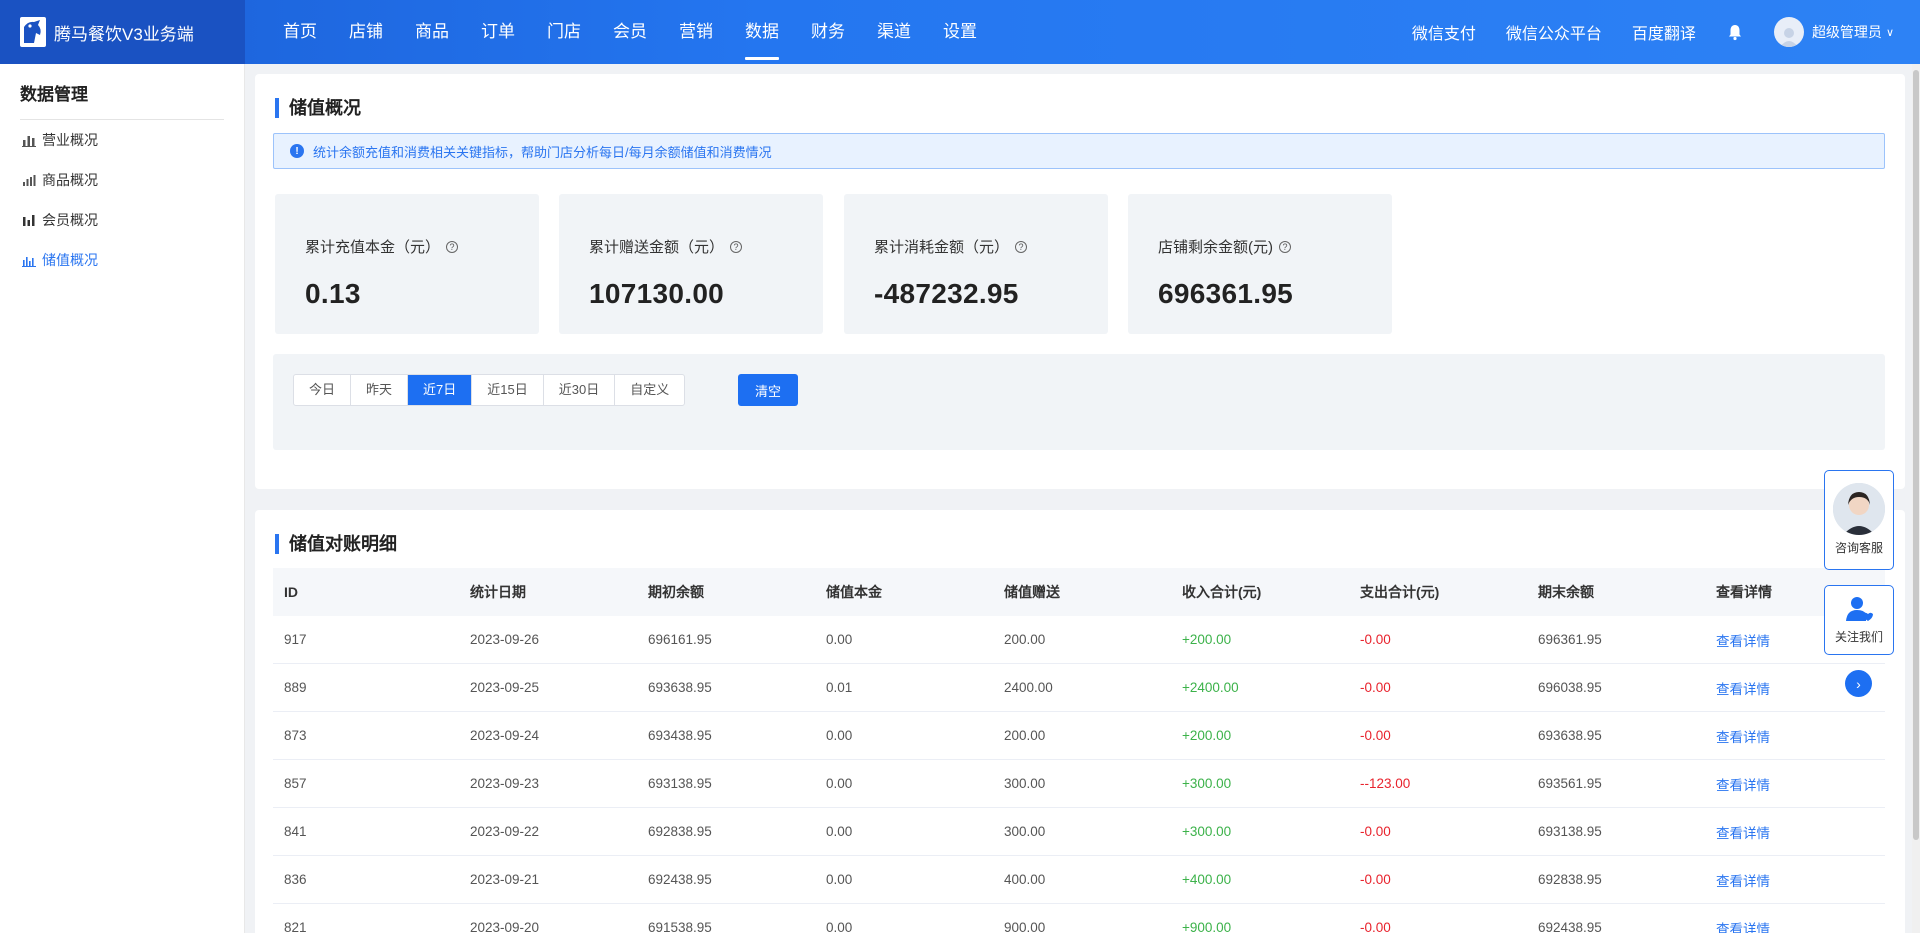 The height and width of the screenshot is (933, 1920). I want to click on detail-title: 储值对账明细, so click(336, 544).